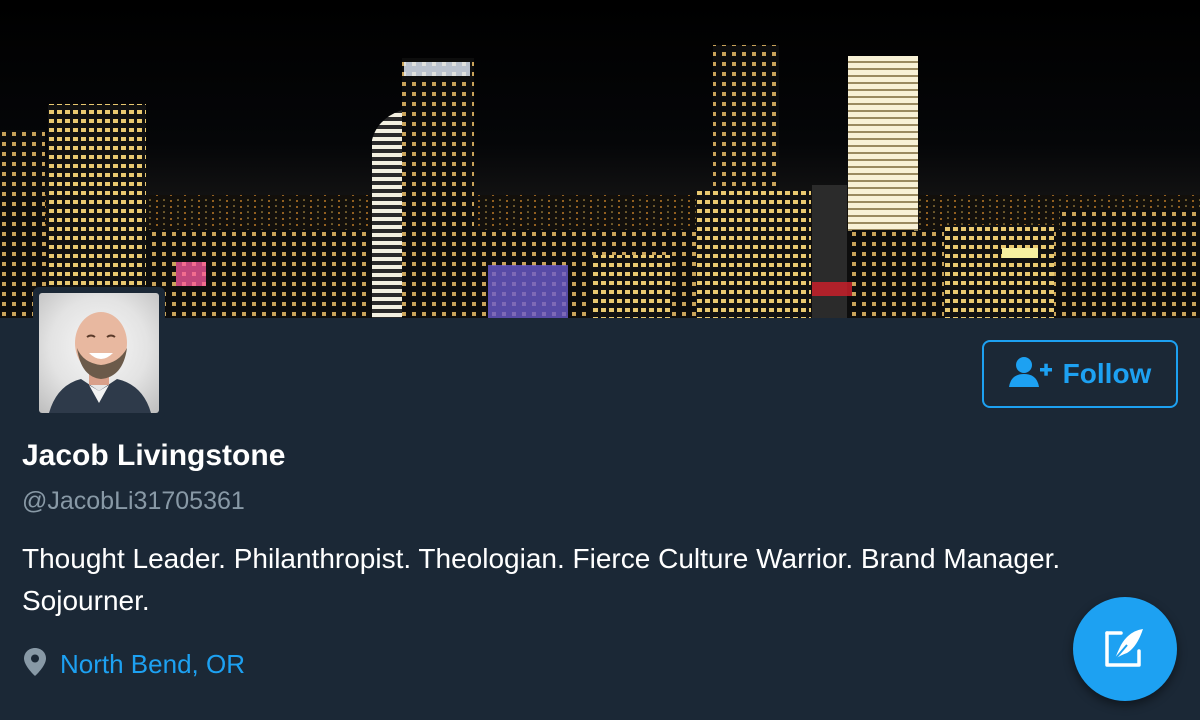  I want to click on profile-location: North Bend, OR, so click(134, 664).